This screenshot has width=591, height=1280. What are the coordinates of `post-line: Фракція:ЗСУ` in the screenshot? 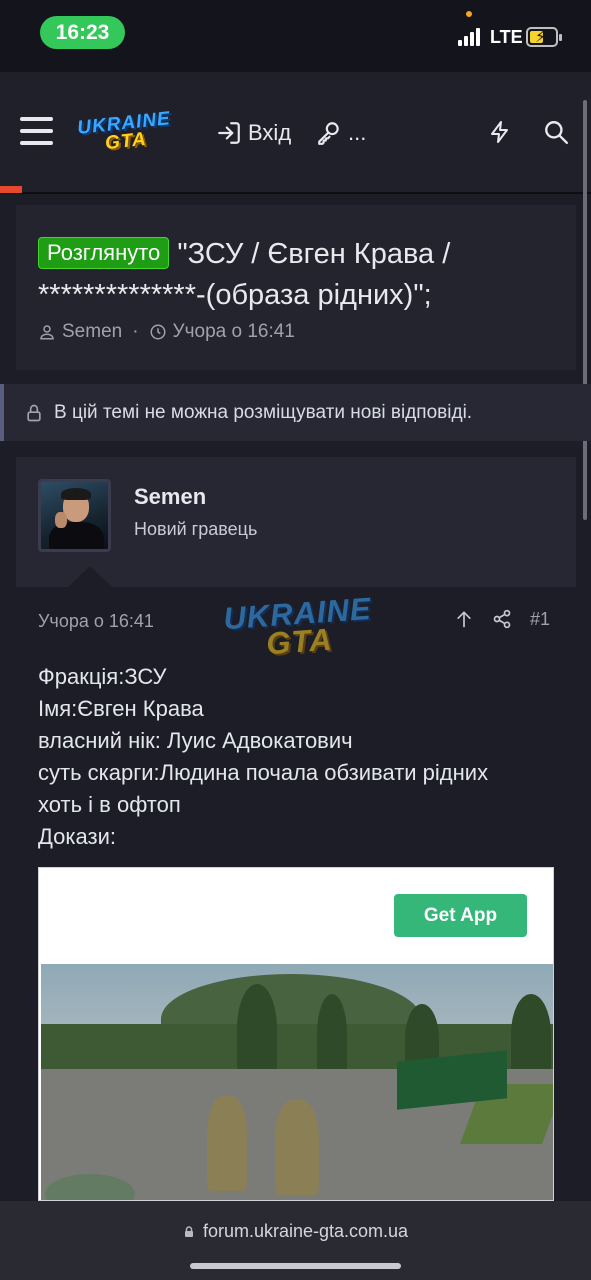 It's located at (102, 676).